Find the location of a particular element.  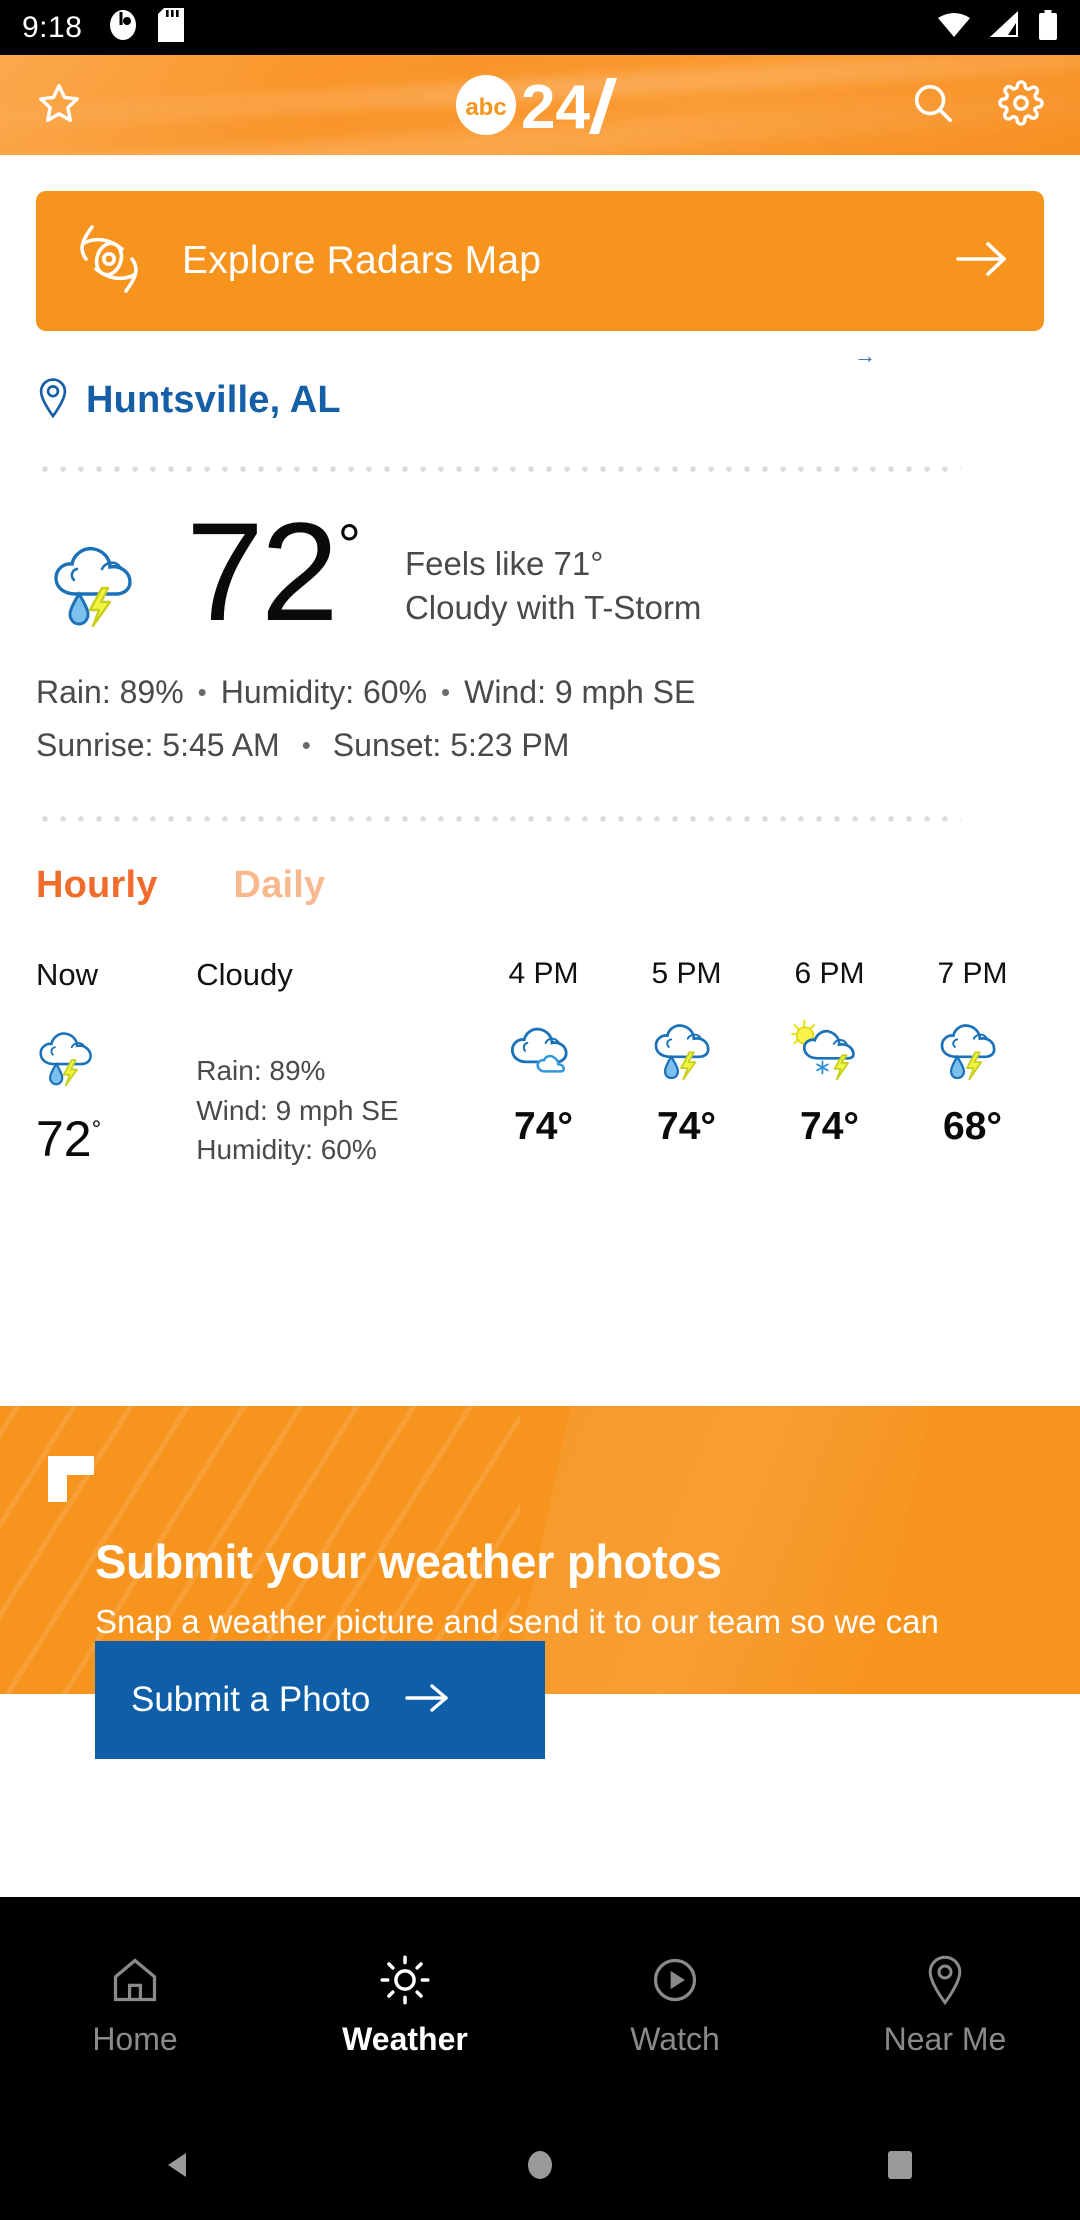

hour-column: 7 PM 68° is located at coordinates (972, 1063).